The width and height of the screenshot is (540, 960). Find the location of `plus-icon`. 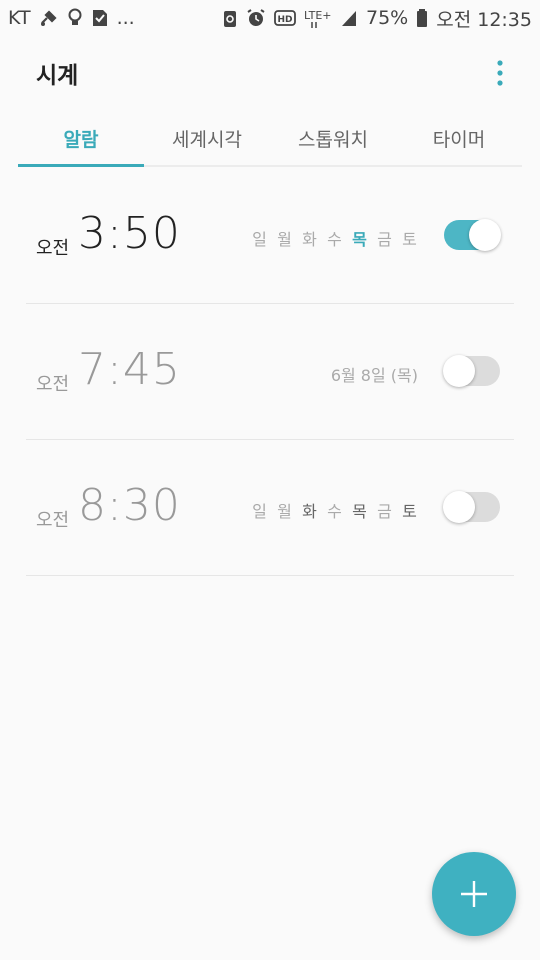

plus-icon is located at coordinates (474, 894).